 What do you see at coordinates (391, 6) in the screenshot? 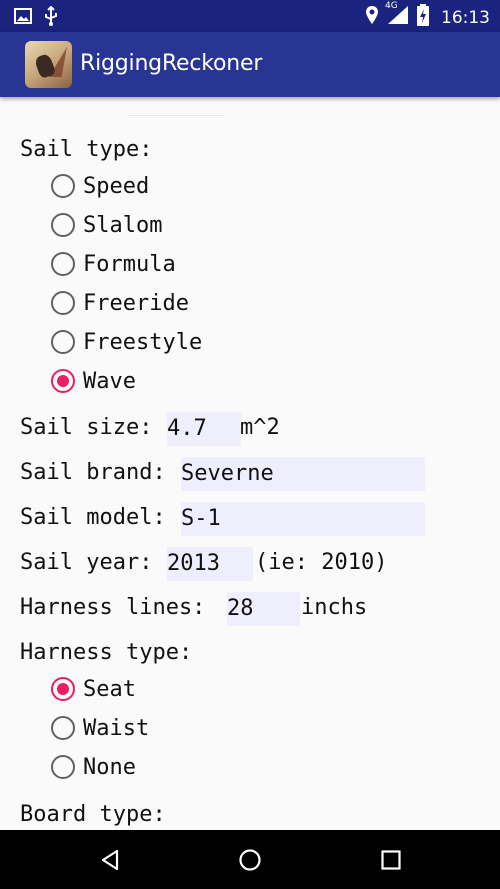
I see `network-type-label: 4G` at bounding box center [391, 6].